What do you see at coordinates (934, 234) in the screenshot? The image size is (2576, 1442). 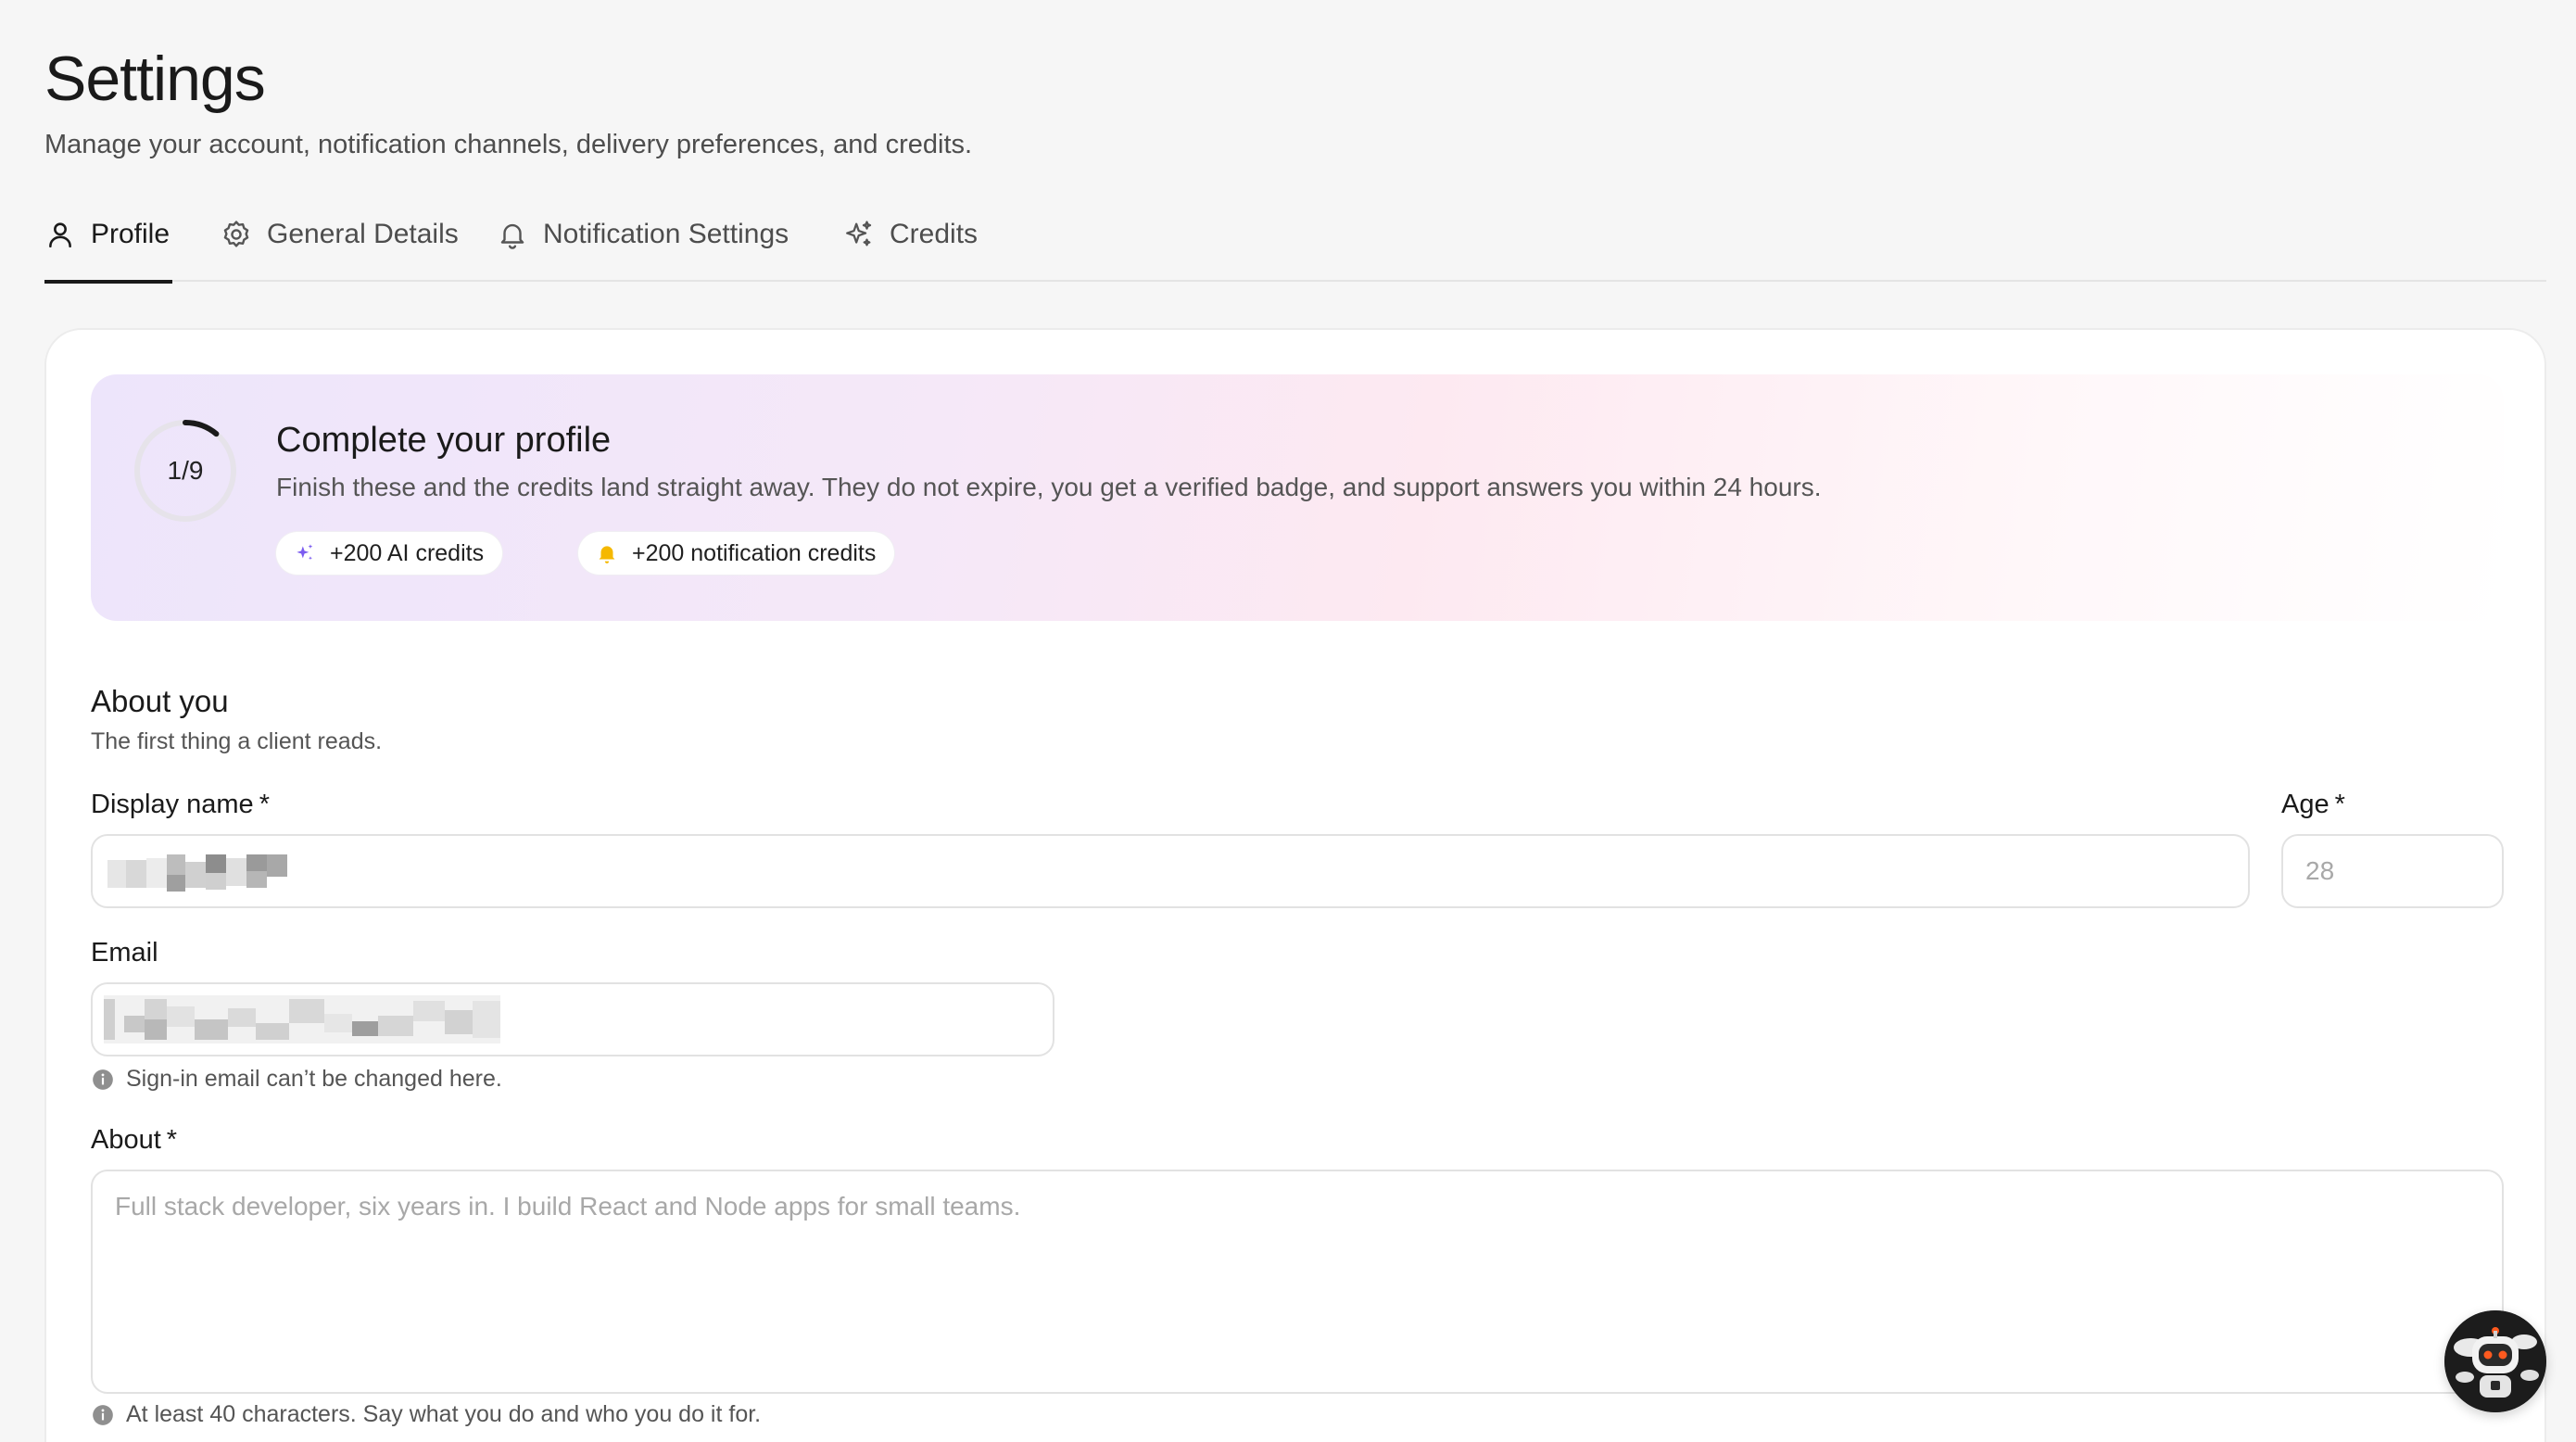 I see `tab-label: Credits` at bounding box center [934, 234].